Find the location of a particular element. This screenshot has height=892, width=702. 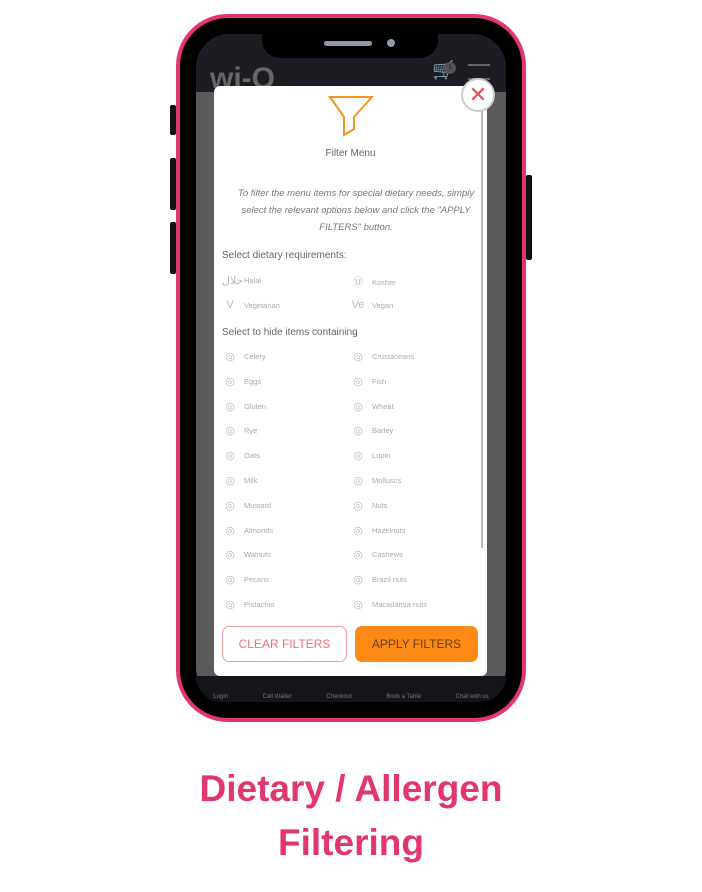

allergen-option-almonds-icon: ◎ is located at coordinates (230, 530).